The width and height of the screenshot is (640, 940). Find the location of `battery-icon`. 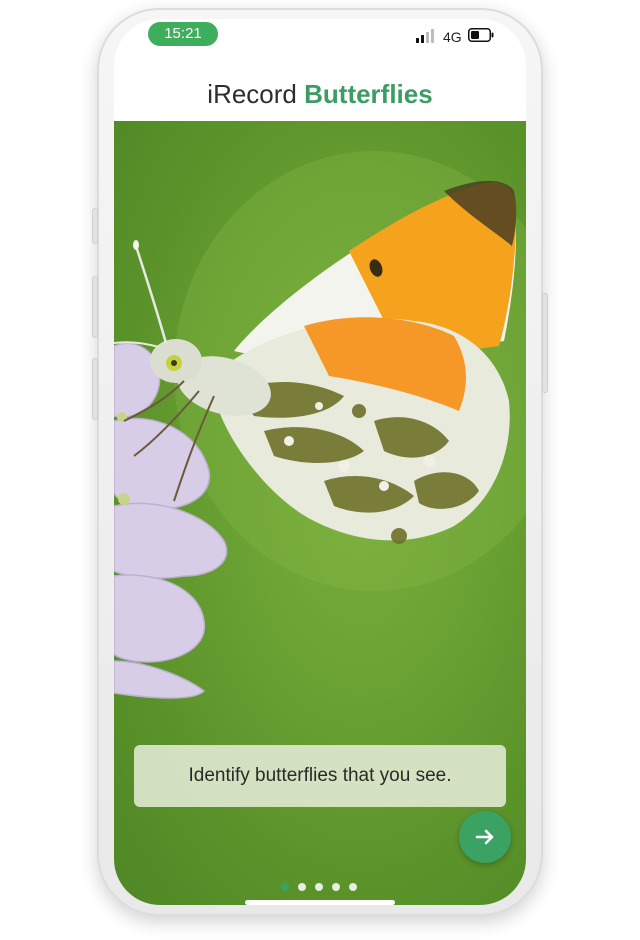

battery-icon is located at coordinates (481, 35).